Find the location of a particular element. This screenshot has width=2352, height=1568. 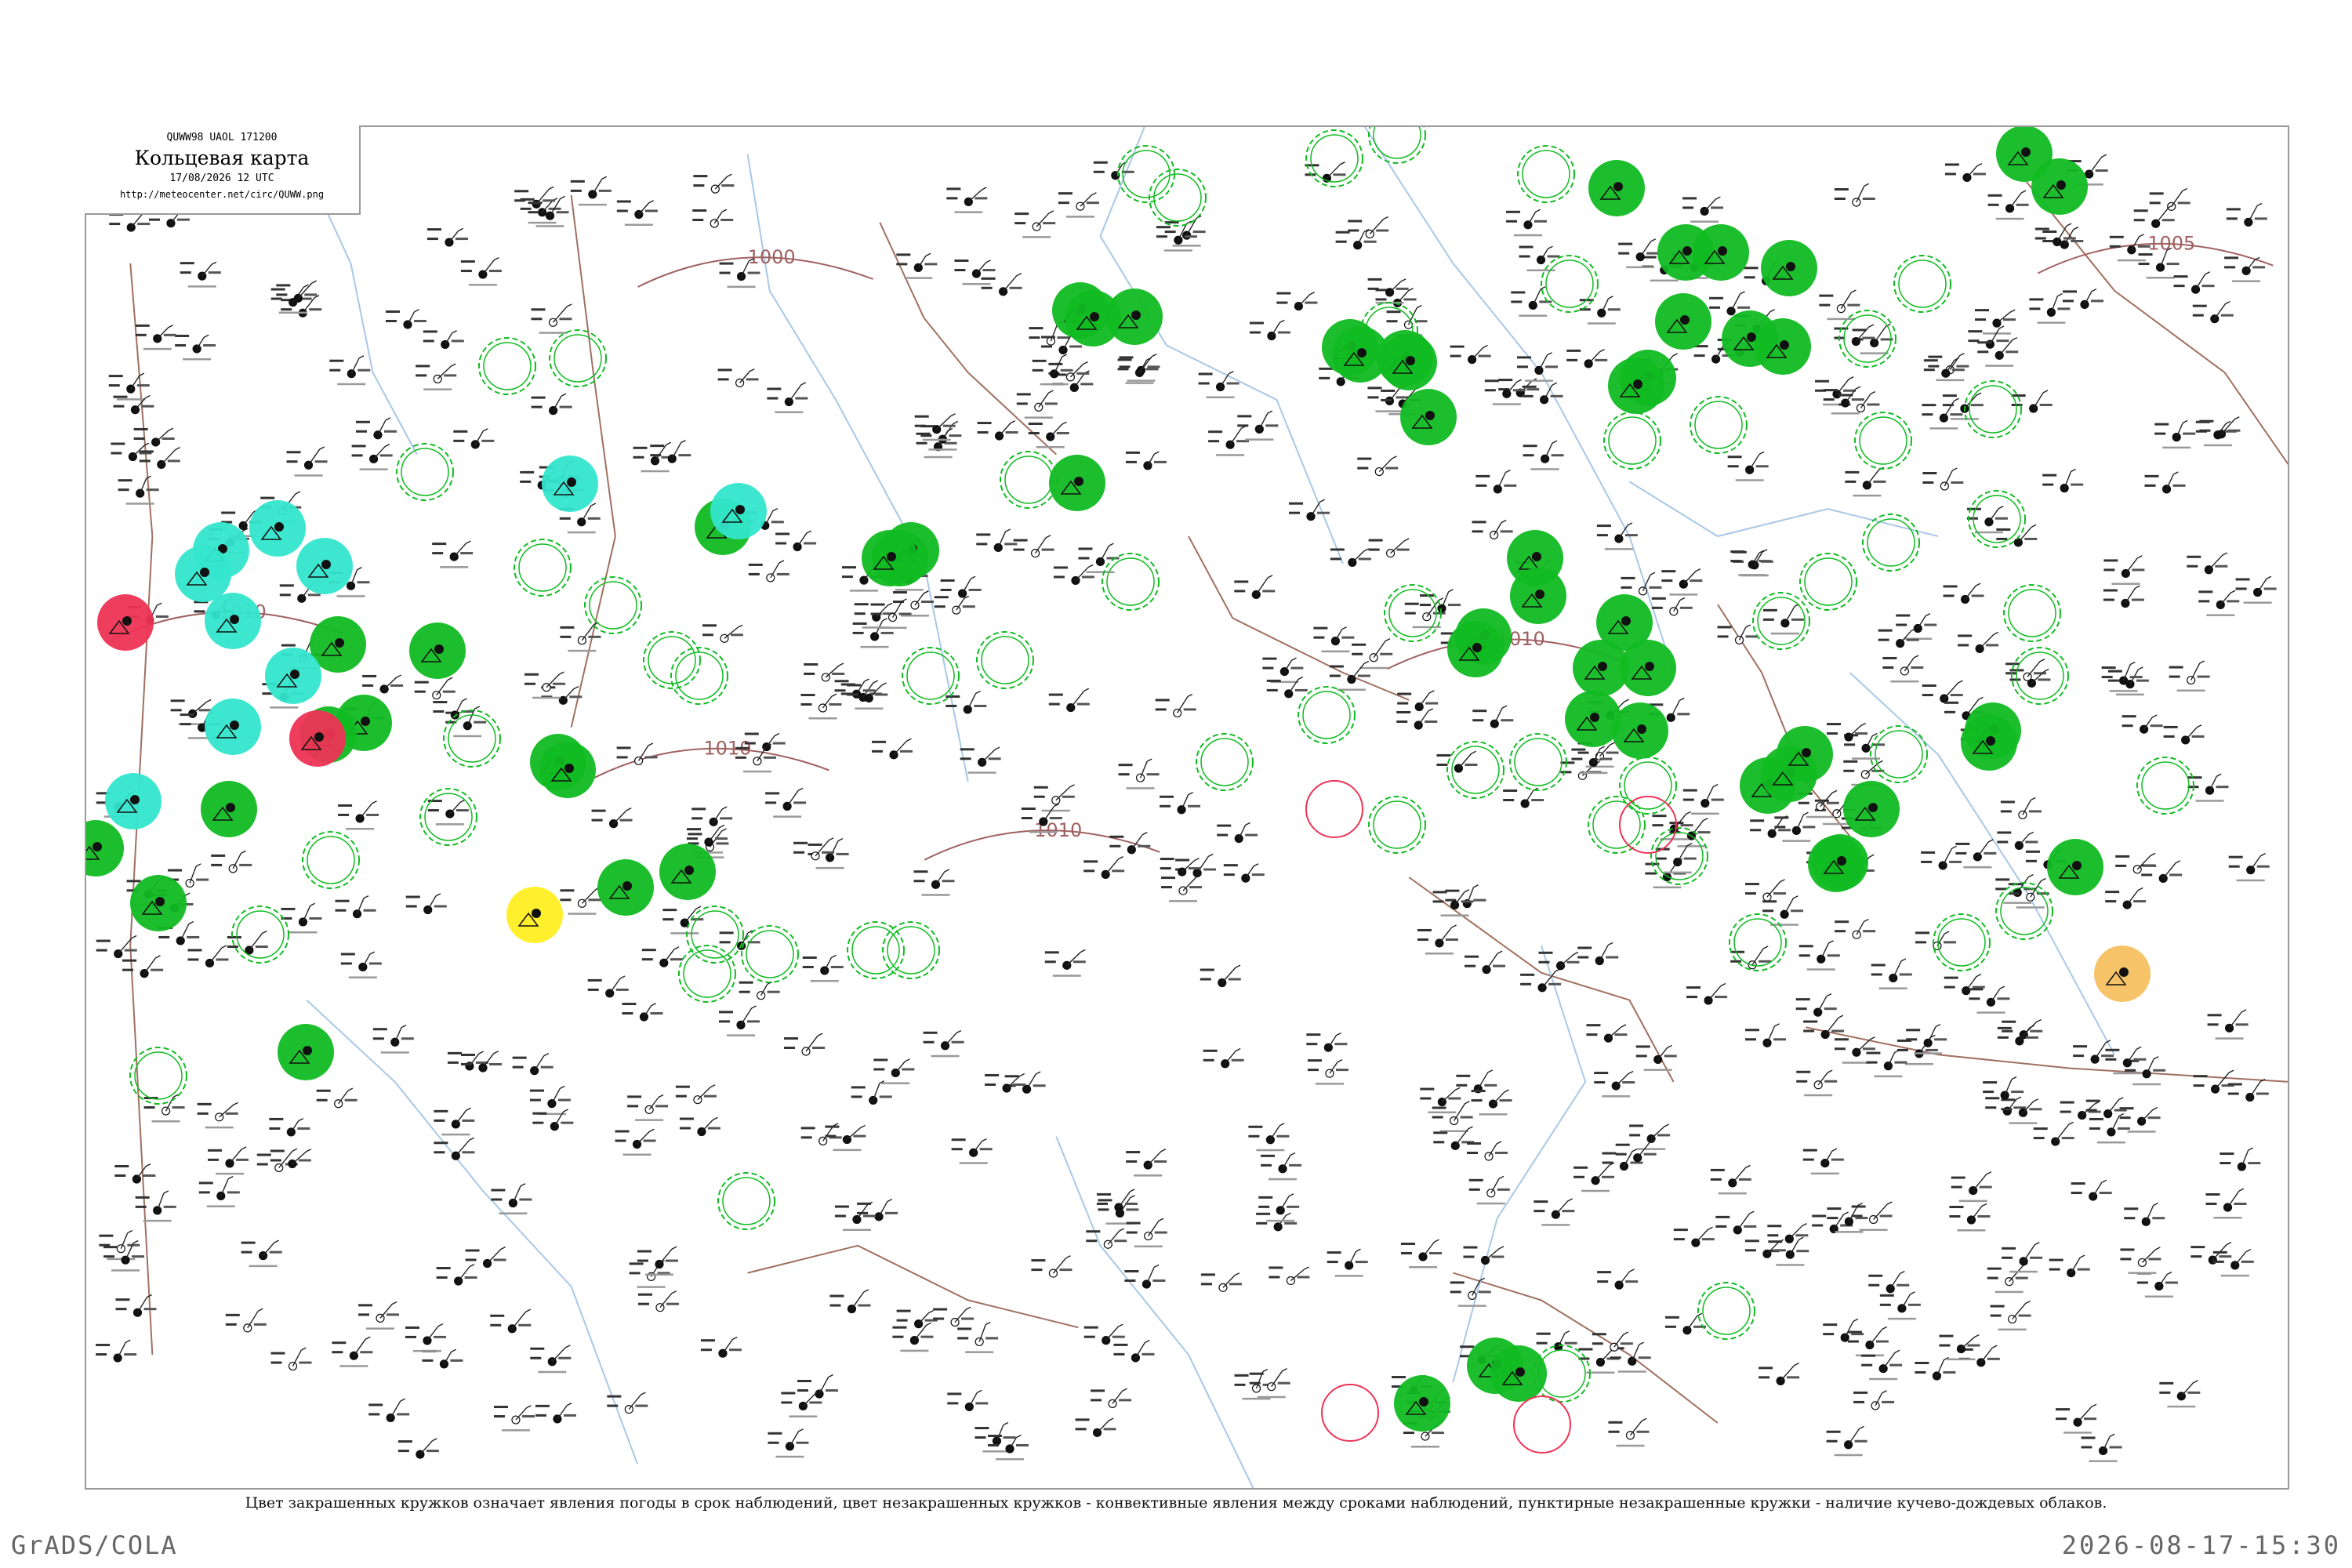

map-title: Кольцевая карта is located at coordinates (222, 158).